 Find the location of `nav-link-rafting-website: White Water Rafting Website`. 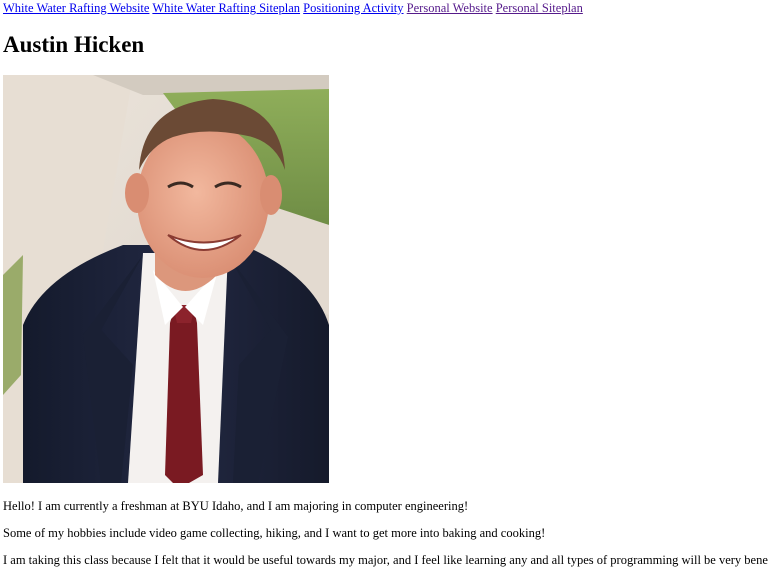

nav-link-rafting-website: White Water Rafting Website is located at coordinates (76, 8).